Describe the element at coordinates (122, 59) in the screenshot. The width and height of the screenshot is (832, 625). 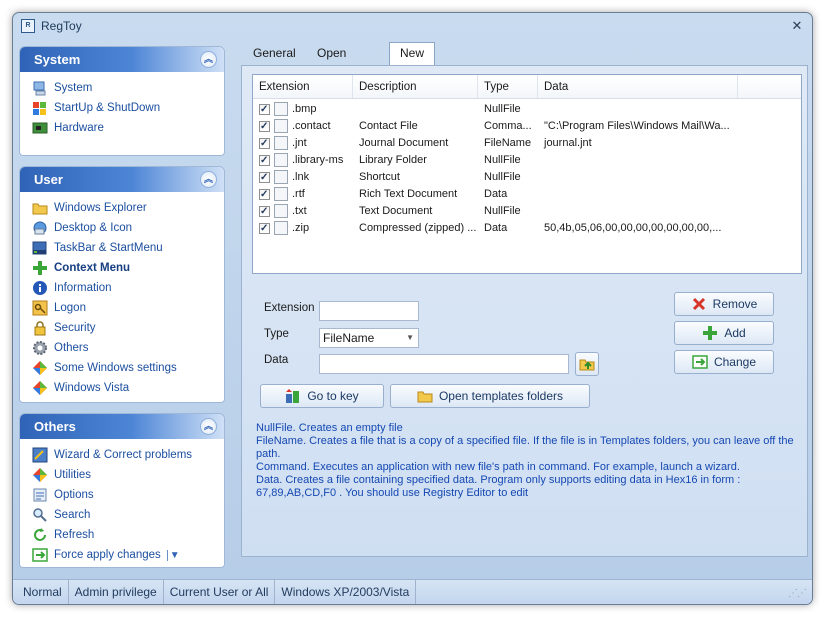
I see `panel-system-header: System ︽` at that location.